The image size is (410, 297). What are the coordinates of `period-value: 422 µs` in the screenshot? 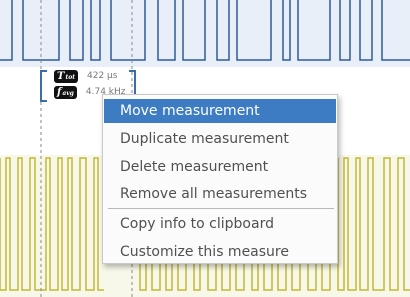 It's located at (102, 76).